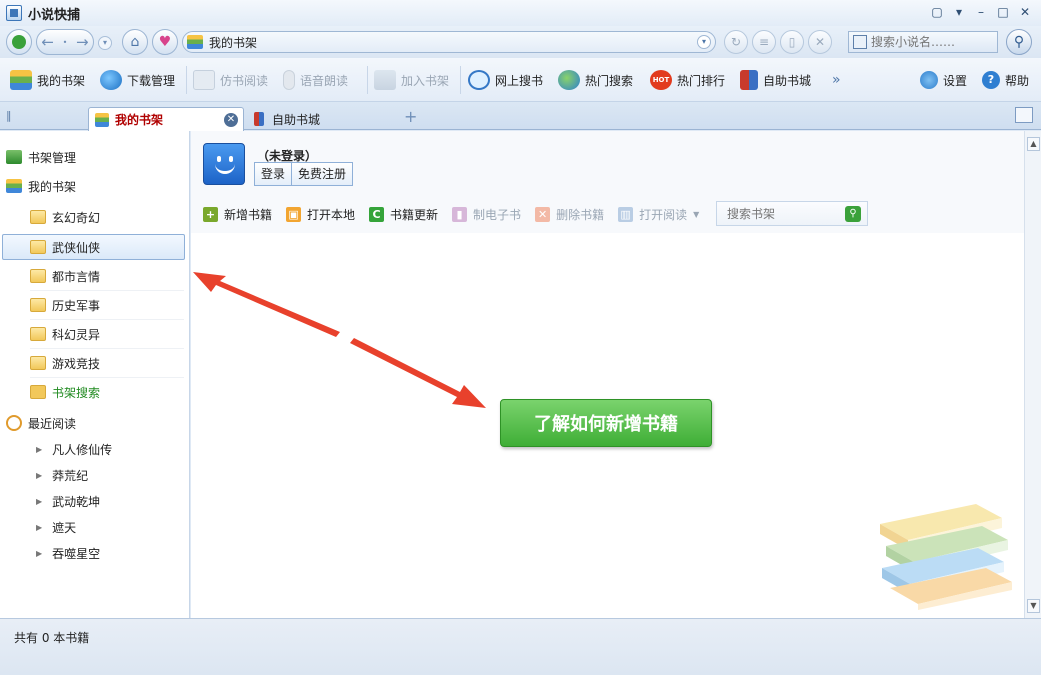 This screenshot has width=1041, height=675. What do you see at coordinates (95, 217) in the screenshot?
I see `sidebar-folder-fantasy: 玄幻奇幻` at bounding box center [95, 217].